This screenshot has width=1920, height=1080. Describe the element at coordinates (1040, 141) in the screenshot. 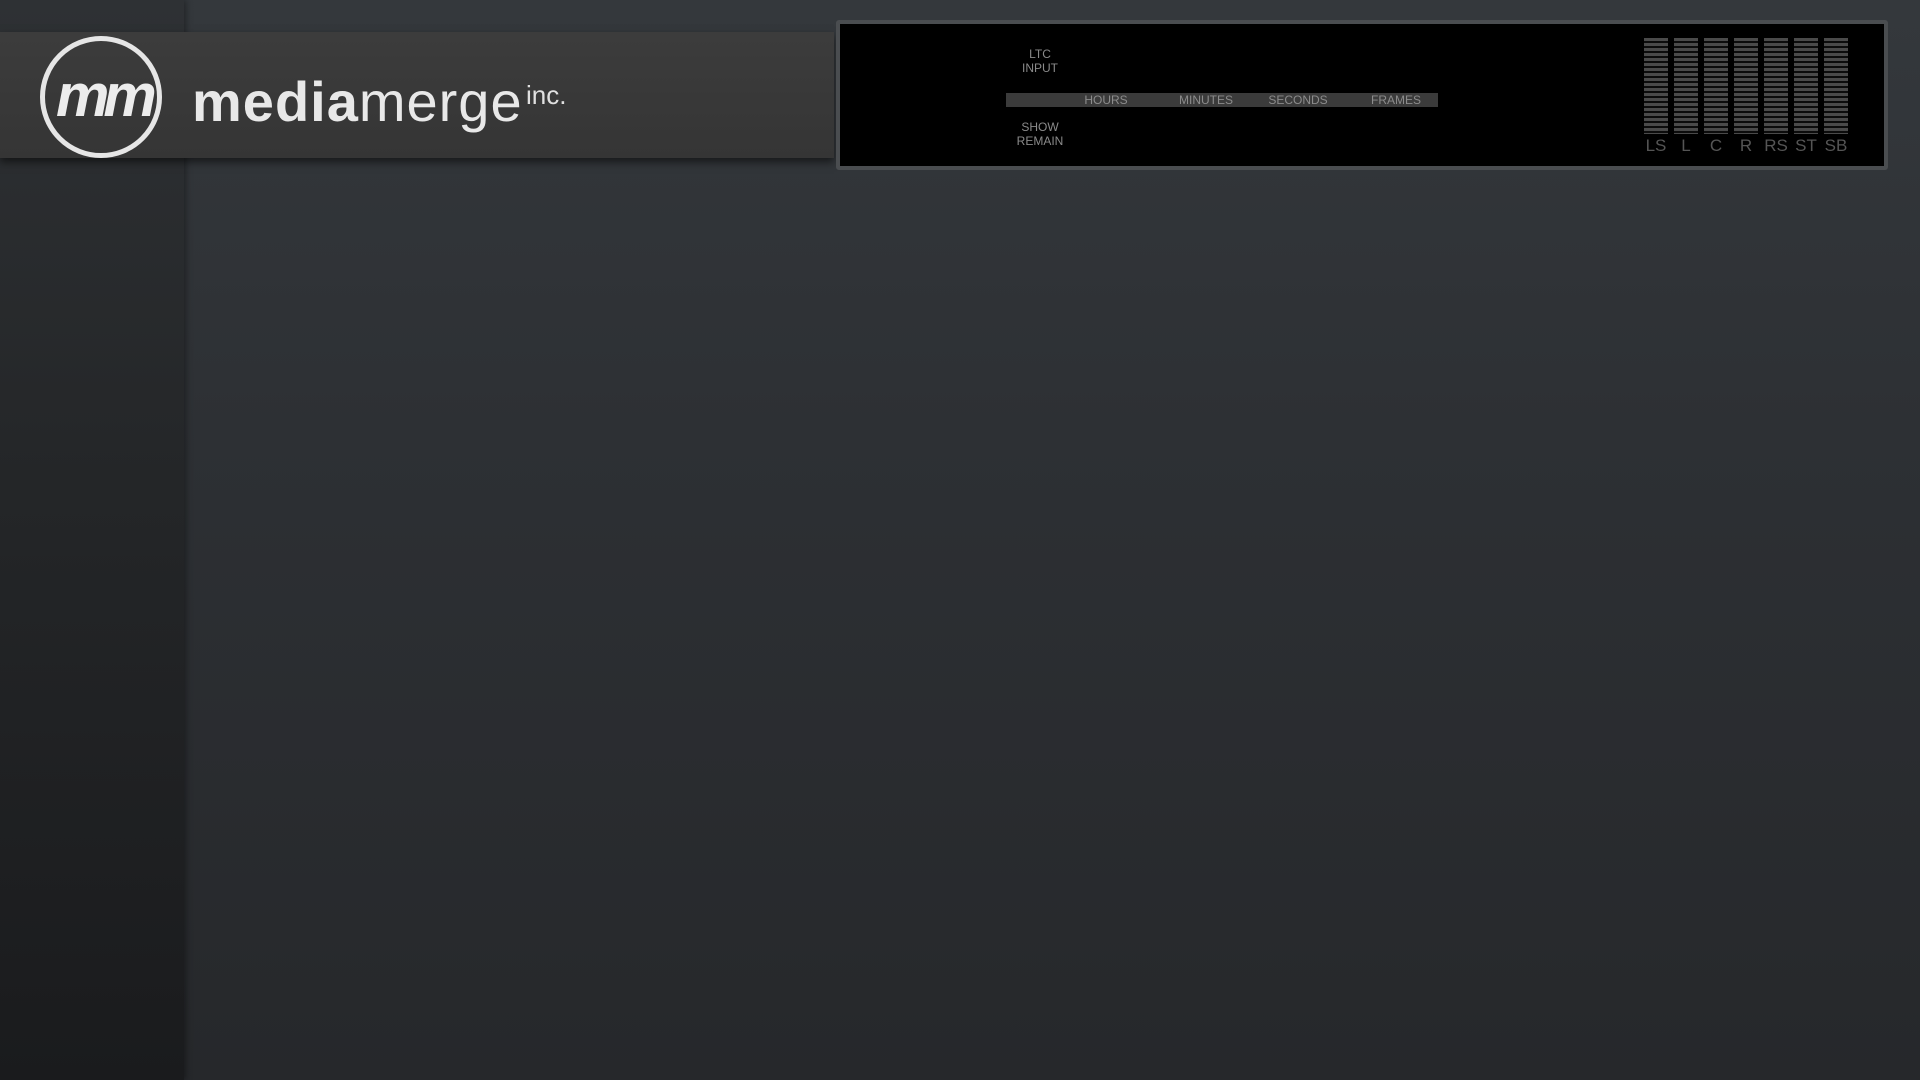

I see `show-label-line: REMAIN` at that location.